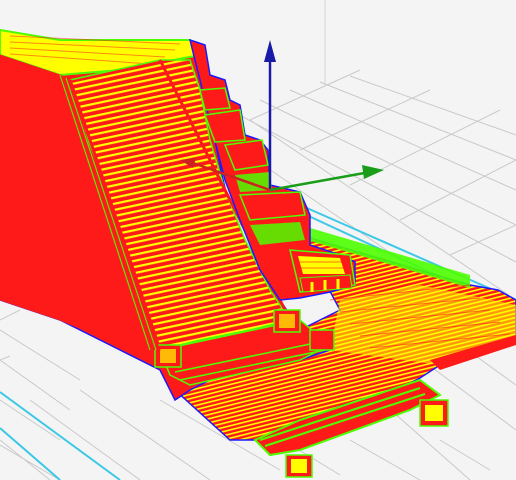 Image resolution: width=516 pixels, height=480 pixels. I want to click on x-axis-handle, so click(320, 181).